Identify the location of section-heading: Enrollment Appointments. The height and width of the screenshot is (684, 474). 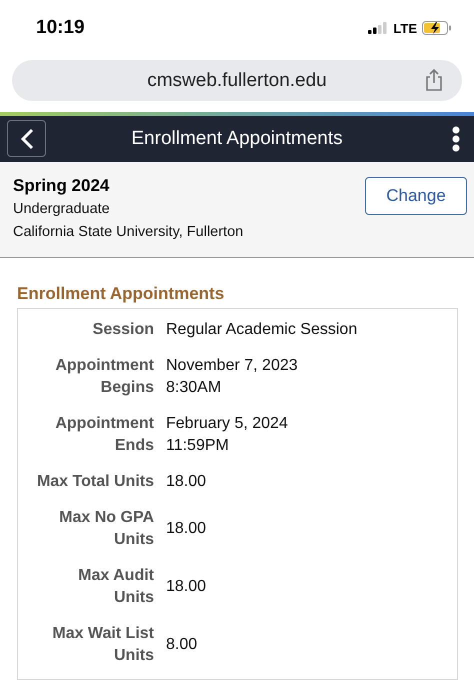
(121, 294).